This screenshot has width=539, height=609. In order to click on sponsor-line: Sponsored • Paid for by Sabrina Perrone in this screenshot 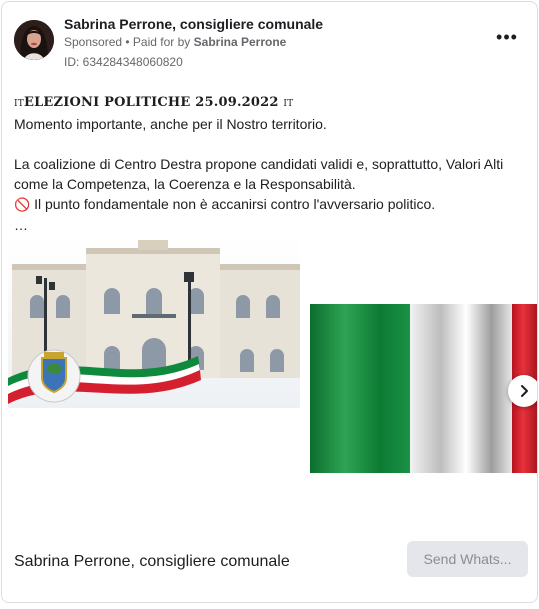, I will do `click(175, 42)`.